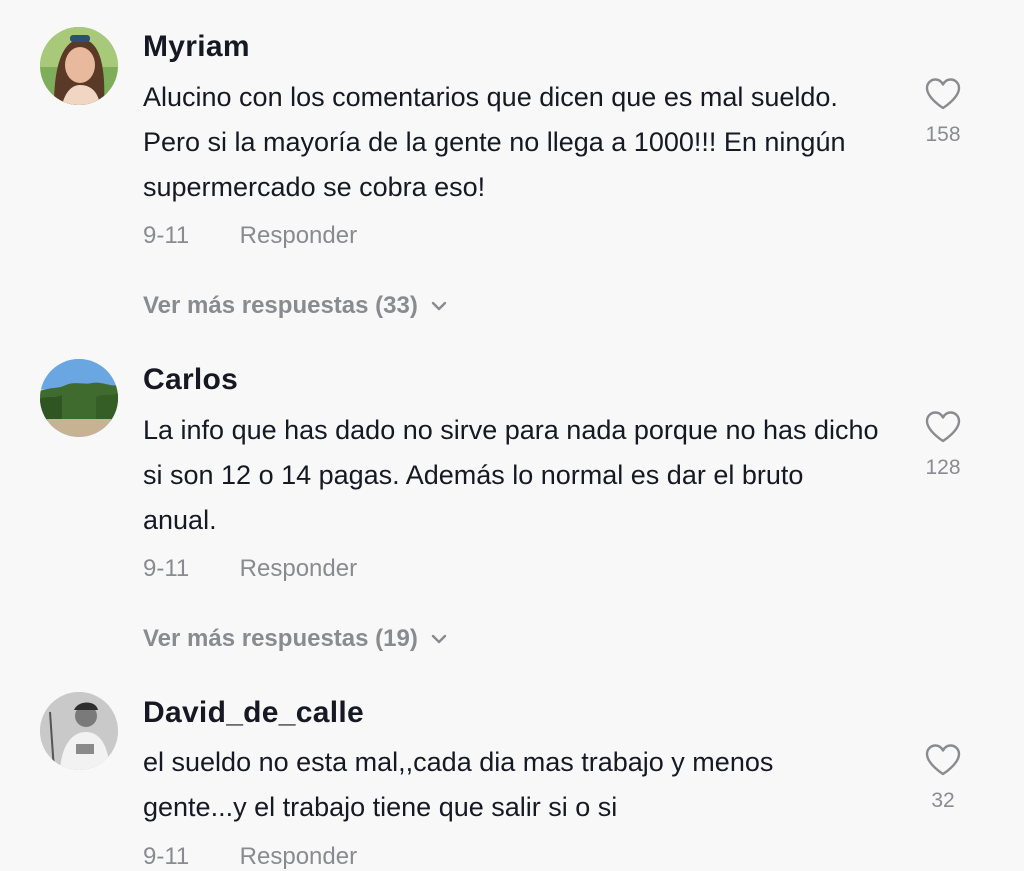  Describe the element at coordinates (943, 800) in the screenshot. I see `like-count: 32` at that location.